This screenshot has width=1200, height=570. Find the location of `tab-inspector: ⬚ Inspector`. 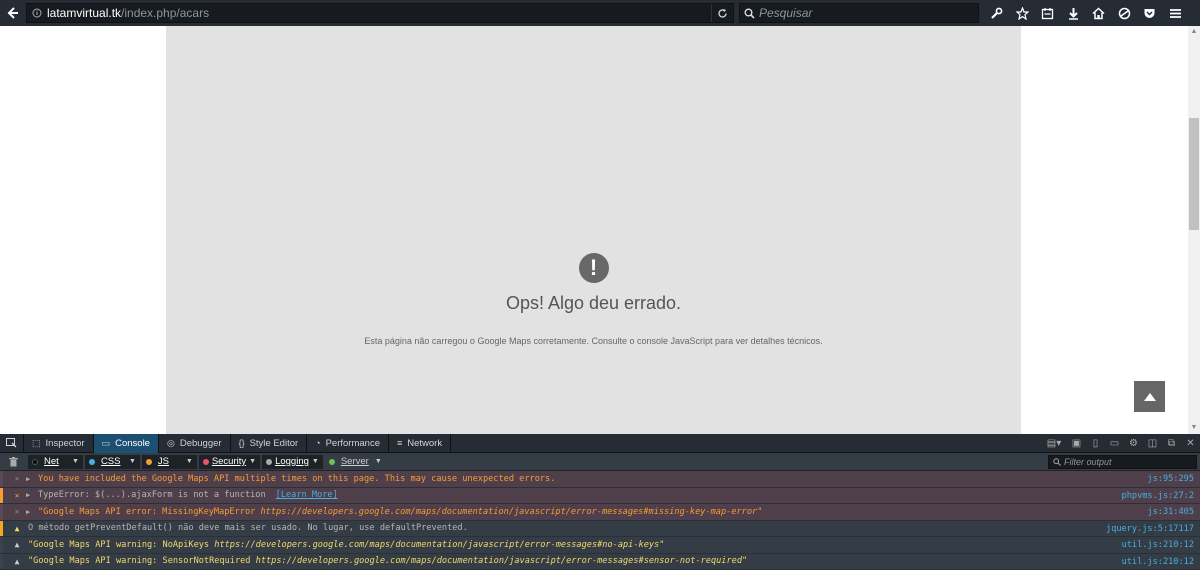

tab-inspector: ⬚ Inspector is located at coordinates (59, 443).